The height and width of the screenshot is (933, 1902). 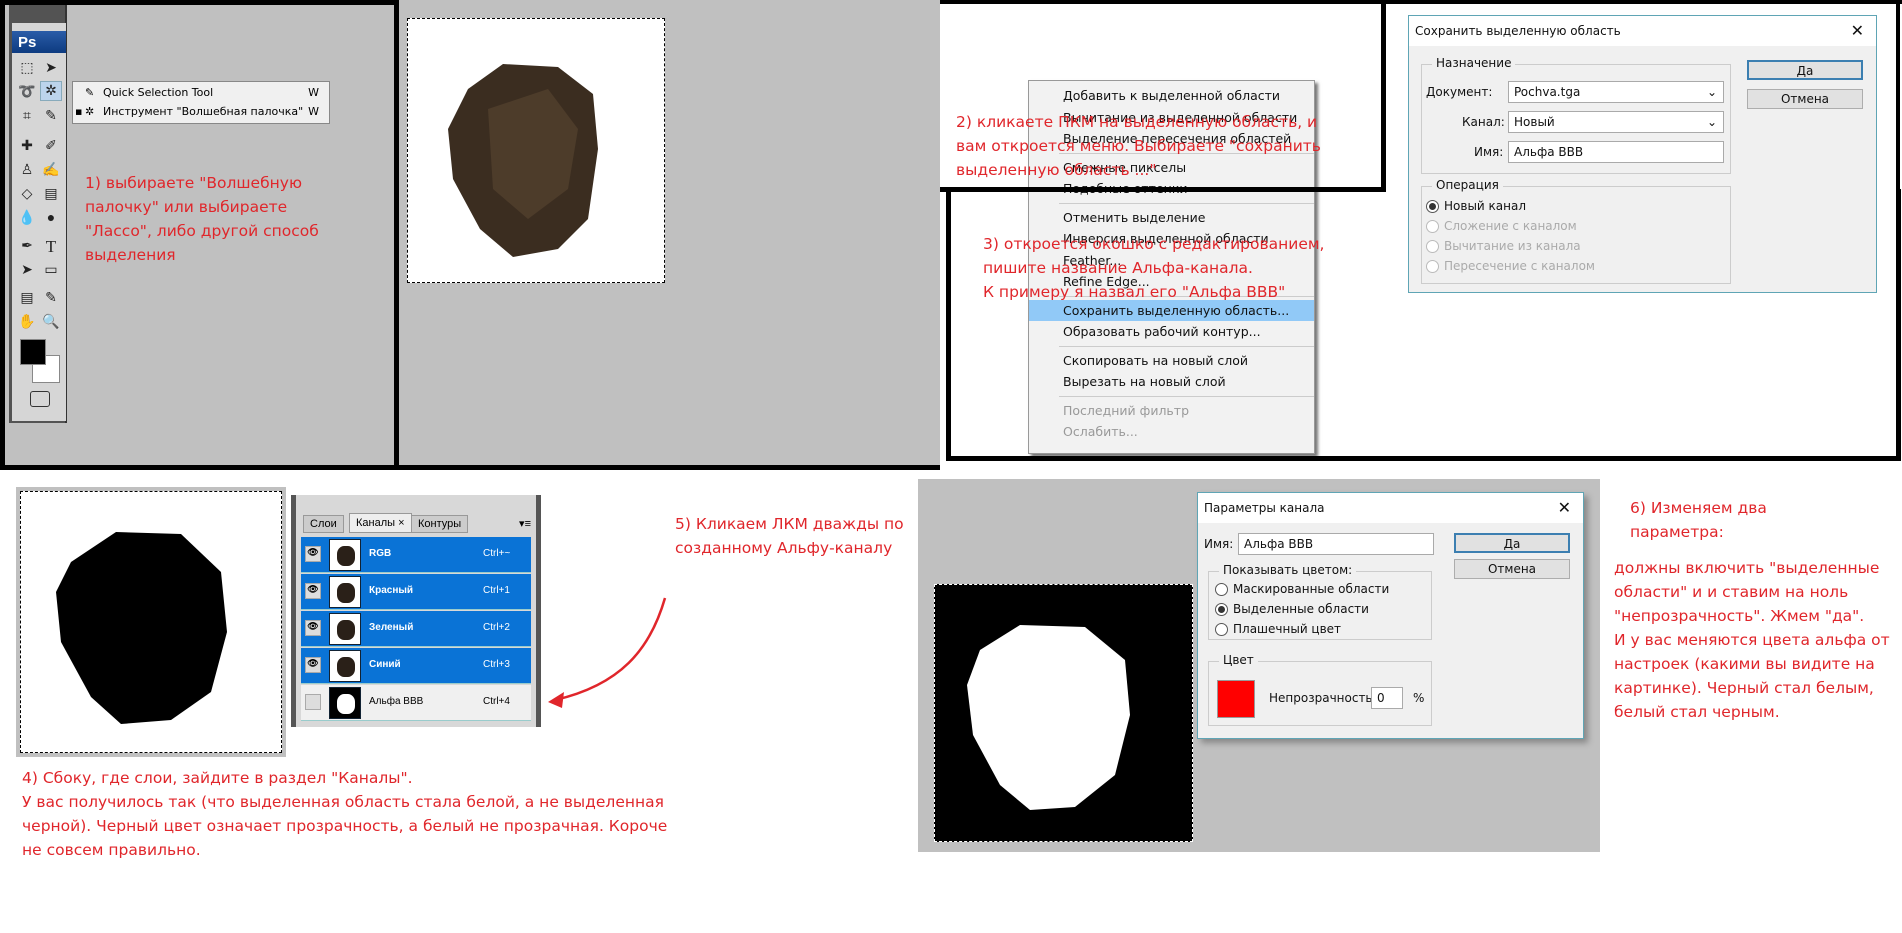 I want to click on panel-tabs: Слои Каналы × Контуры ▾≡, so click(x=416, y=524).